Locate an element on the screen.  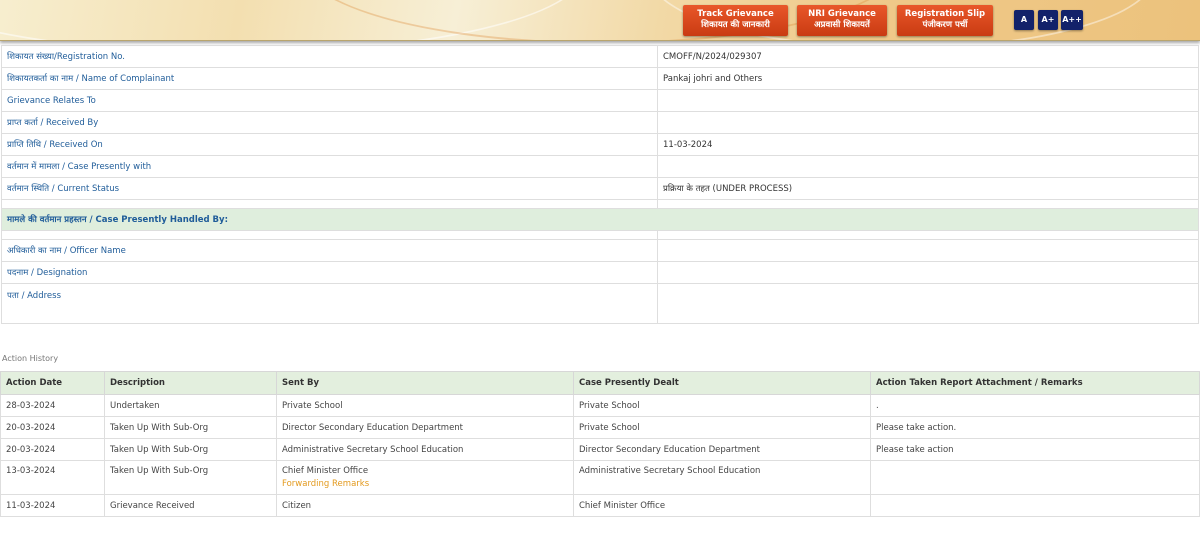
case-dealt-cell: Director Secondary Education Department is located at coordinates (722, 449).